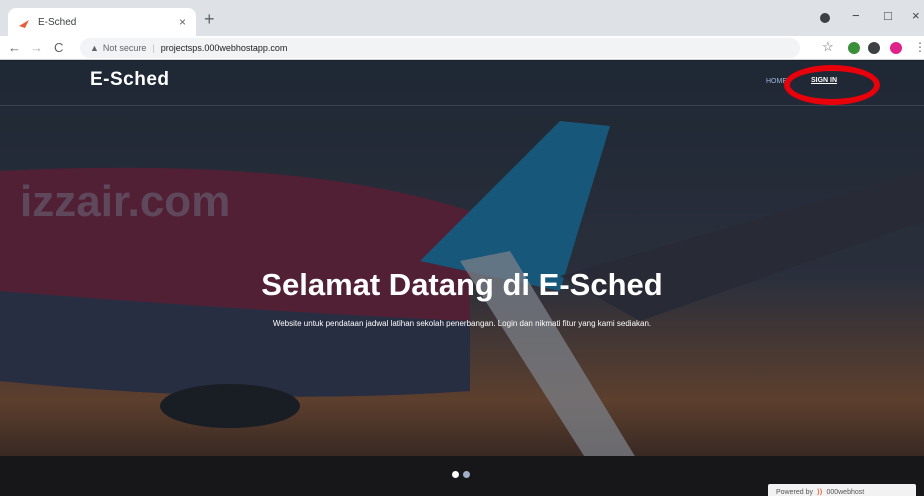  What do you see at coordinates (888, 16) in the screenshot?
I see `maximize-button: □` at bounding box center [888, 16].